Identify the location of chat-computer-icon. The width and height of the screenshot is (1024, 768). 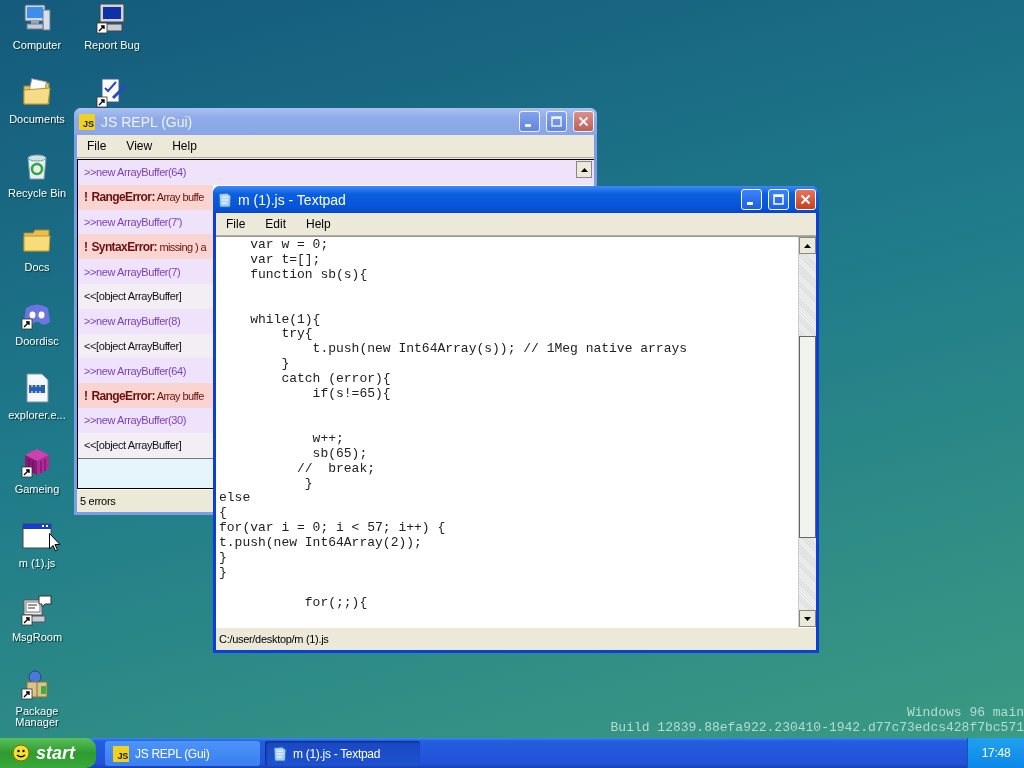
(37, 610).